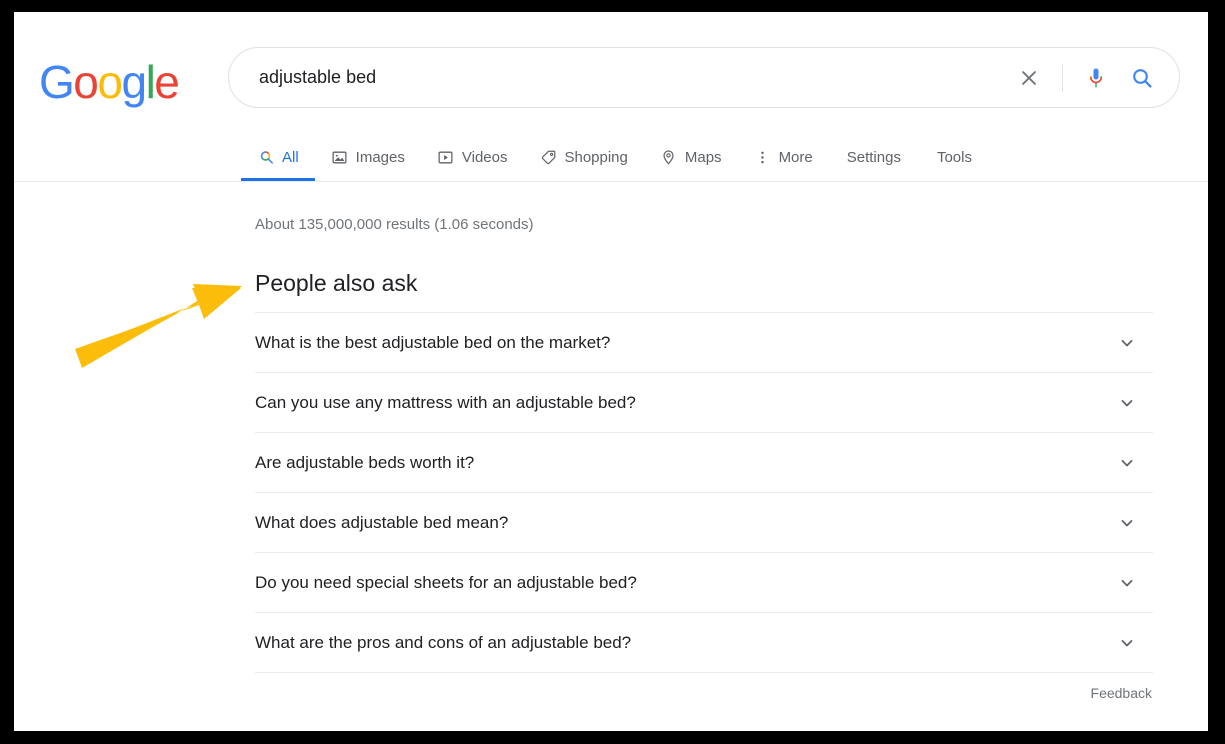 The image size is (1225, 744). I want to click on tab-videos: Videos, so click(472, 157).